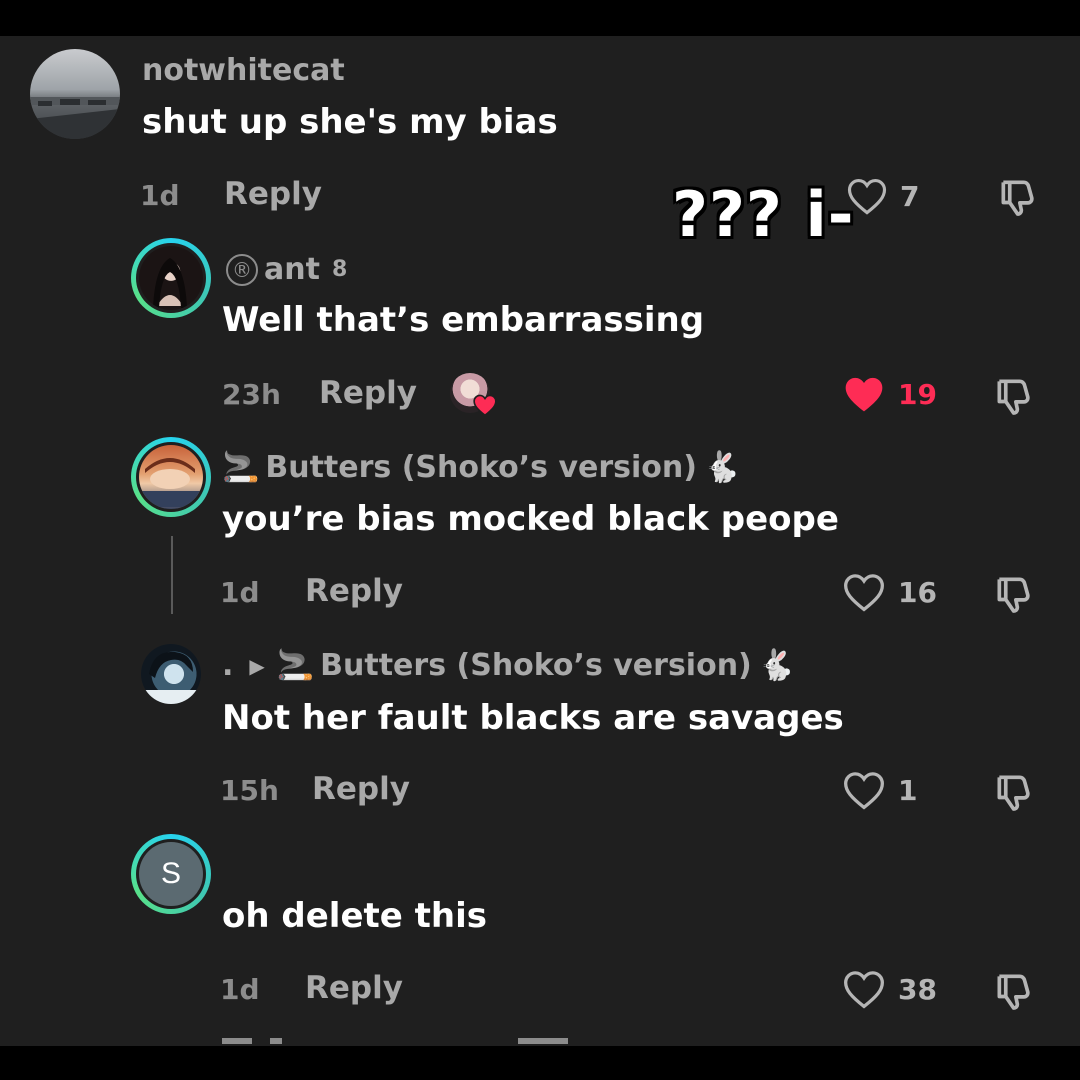 Image resolution: width=1080 pixels, height=1080 pixels. Describe the element at coordinates (908, 790) in the screenshot. I see `like-count: 1` at that location.